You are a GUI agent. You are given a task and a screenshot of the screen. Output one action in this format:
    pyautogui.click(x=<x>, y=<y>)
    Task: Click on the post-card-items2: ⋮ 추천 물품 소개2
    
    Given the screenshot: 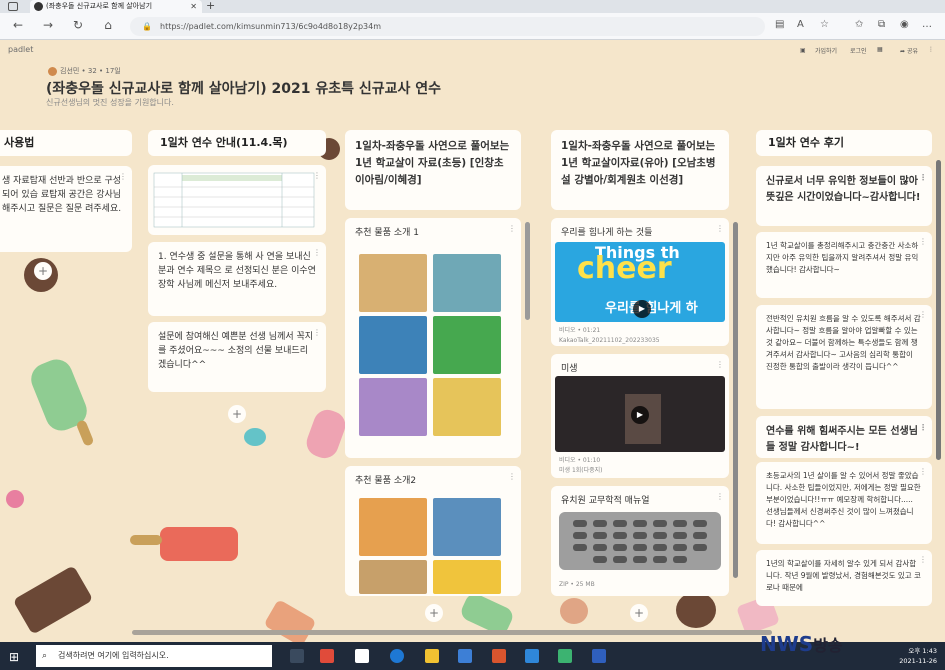 What is the action you would take?
    pyautogui.click(x=433, y=531)
    